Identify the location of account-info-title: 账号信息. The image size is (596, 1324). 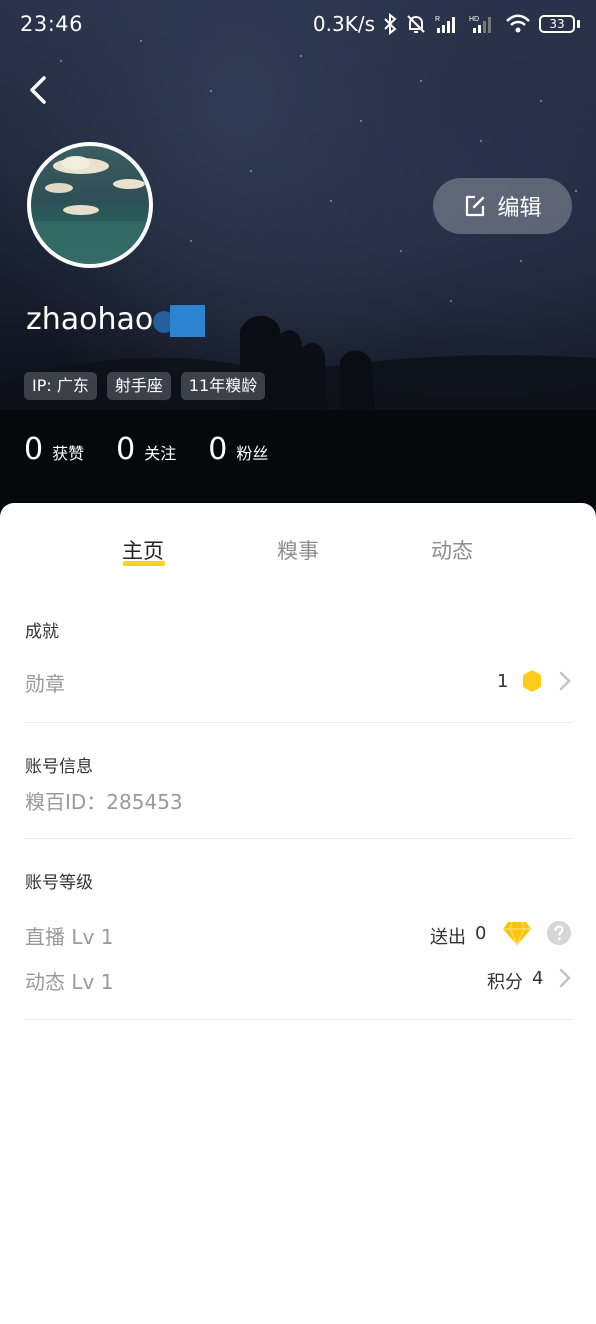
(59, 767).